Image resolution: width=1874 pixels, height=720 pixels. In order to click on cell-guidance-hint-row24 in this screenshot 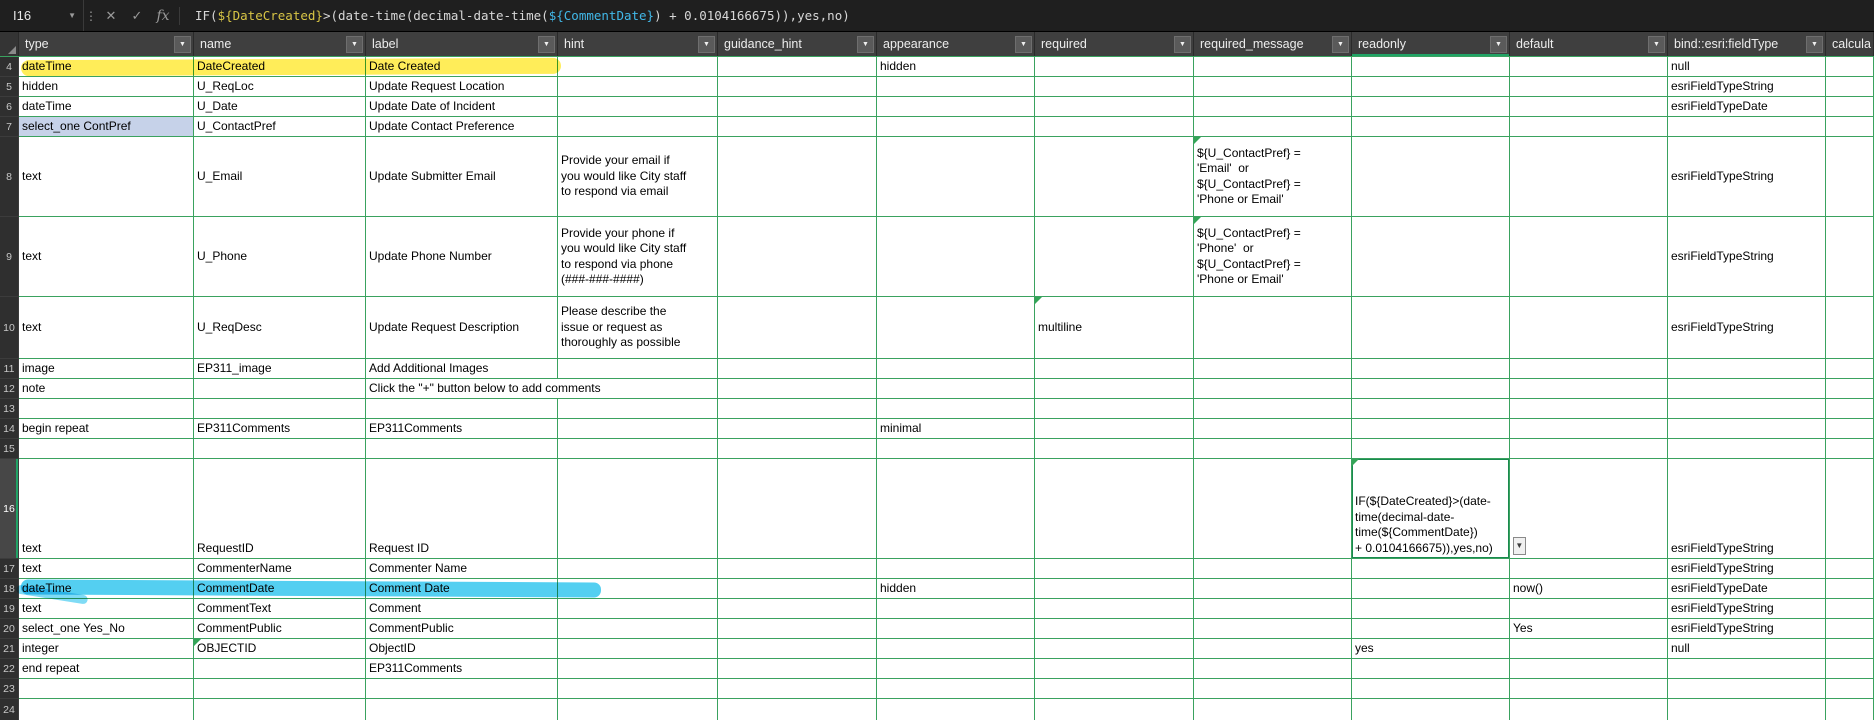, I will do `click(797, 709)`.